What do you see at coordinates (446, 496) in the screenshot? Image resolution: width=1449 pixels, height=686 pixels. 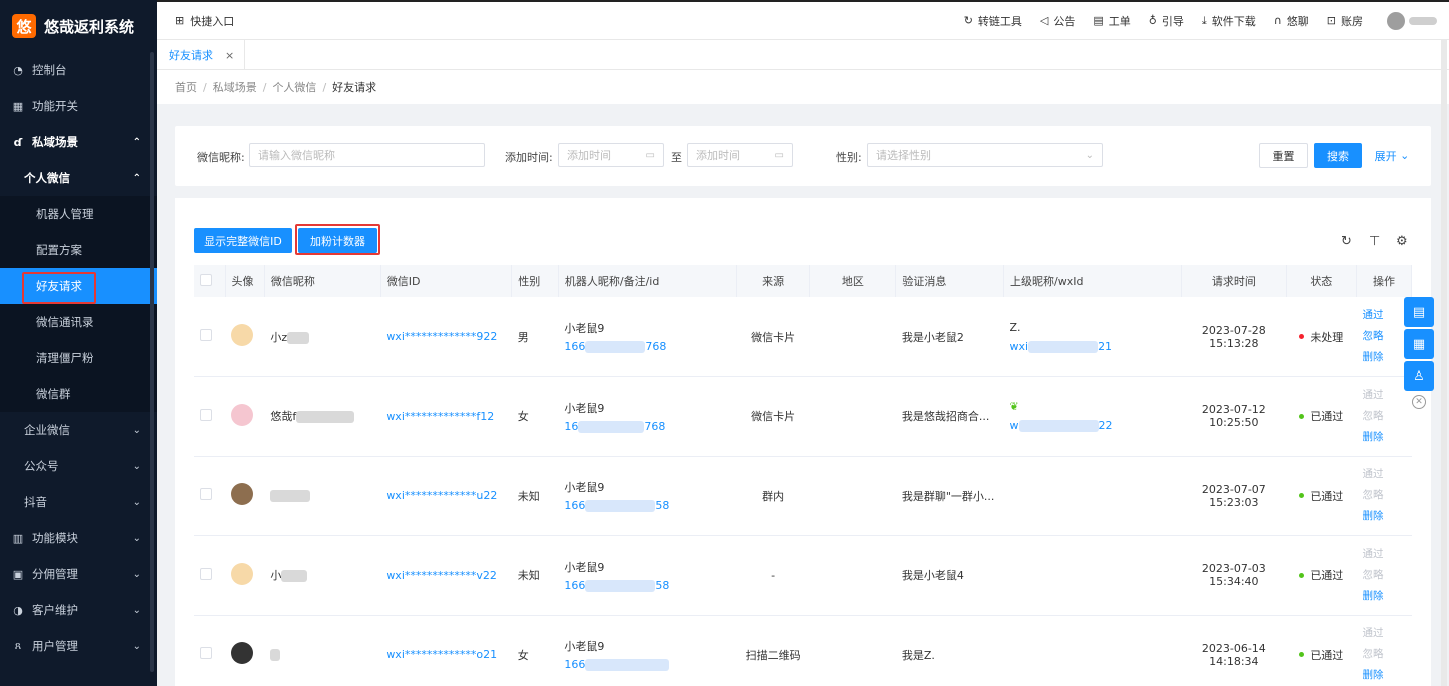 I see `row-wxid: wxi*************u22` at bounding box center [446, 496].